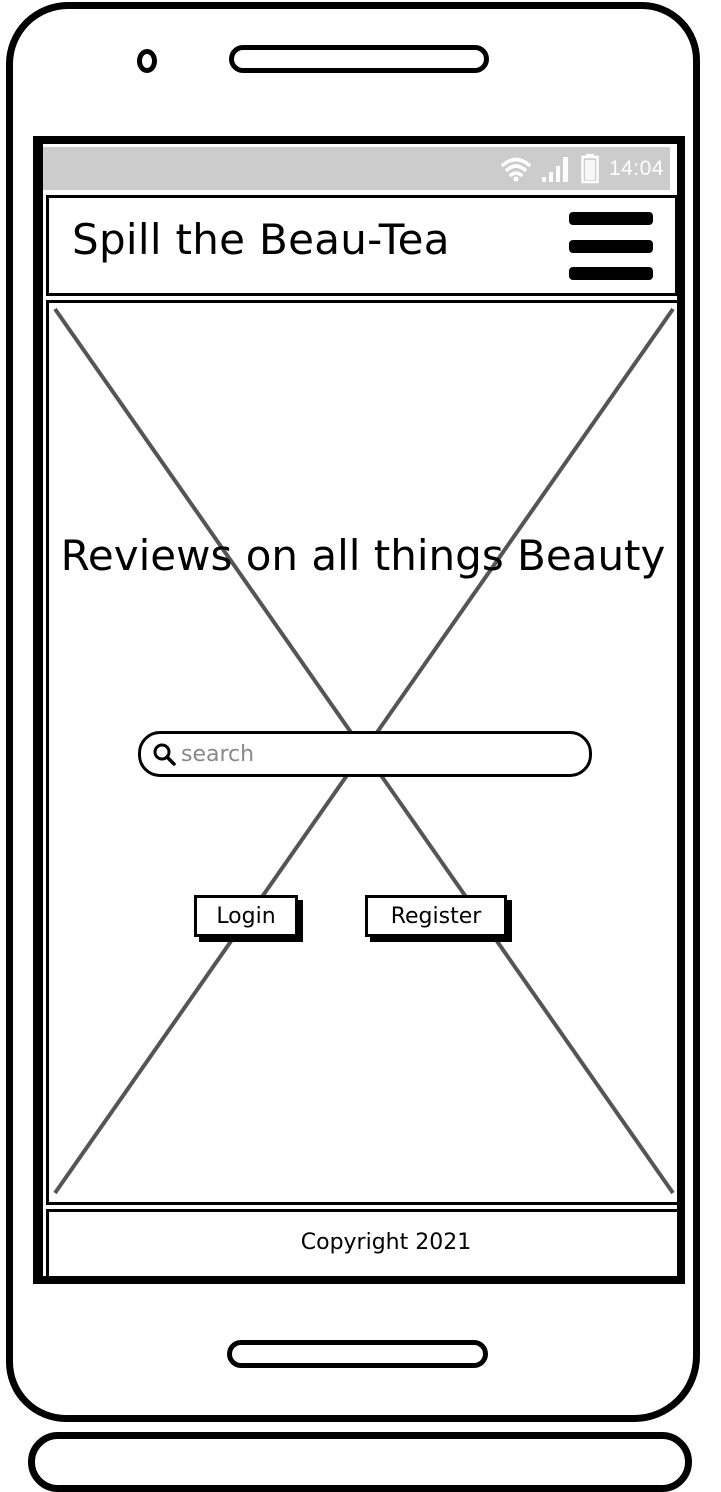  I want to click on search-icon, so click(164, 754).